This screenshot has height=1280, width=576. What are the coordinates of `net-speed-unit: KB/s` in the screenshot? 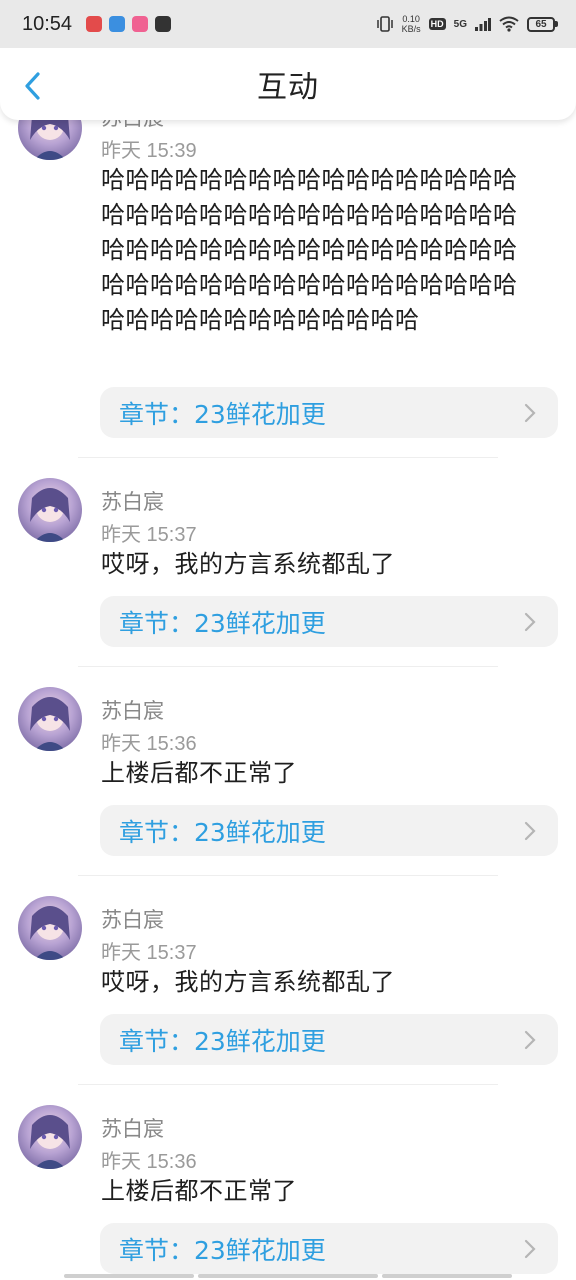 It's located at (411, 29).